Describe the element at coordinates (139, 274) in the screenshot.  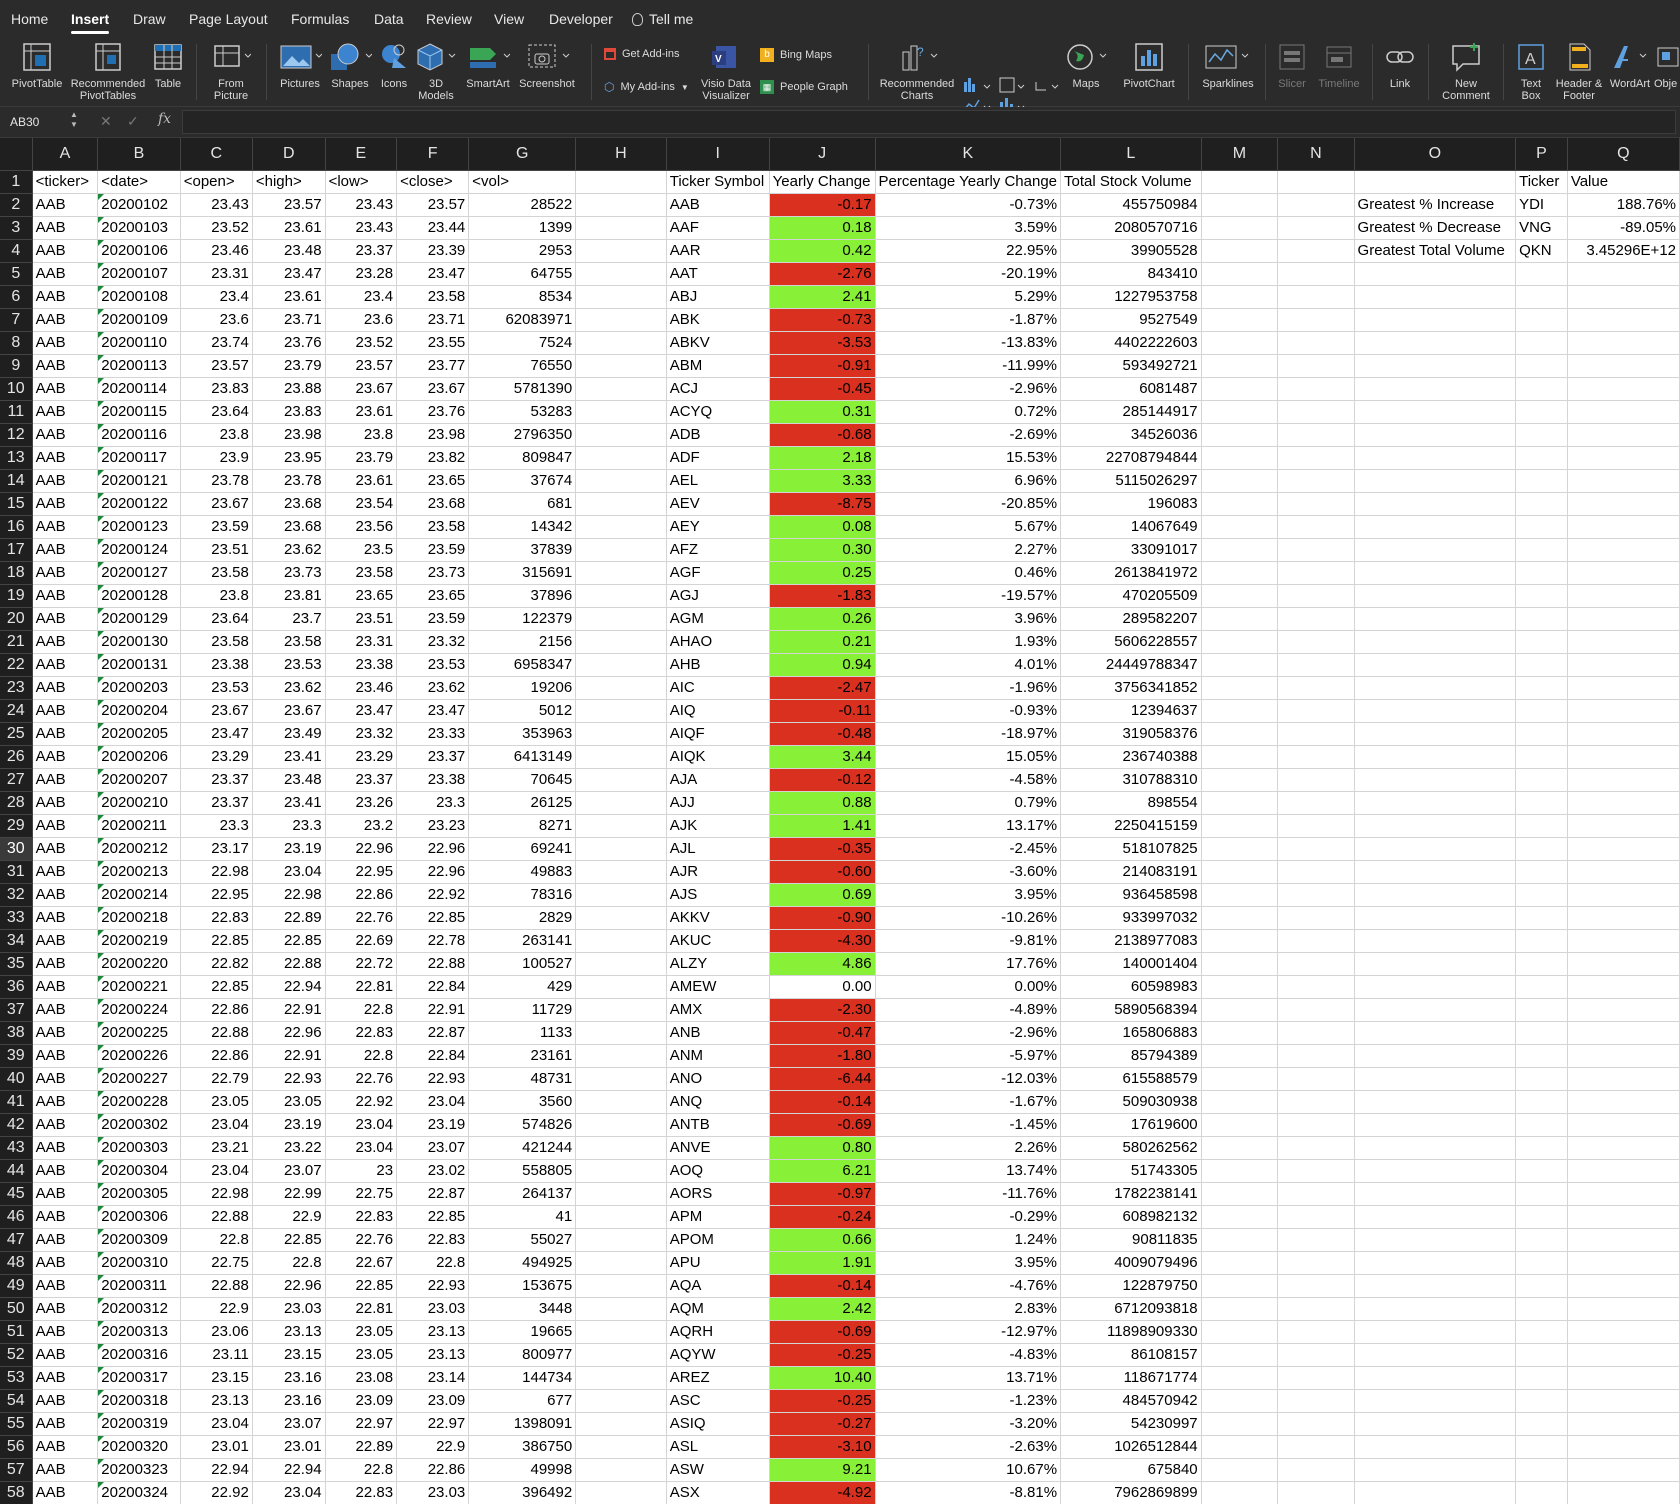
I see `data-cell: 20200107` at that location.